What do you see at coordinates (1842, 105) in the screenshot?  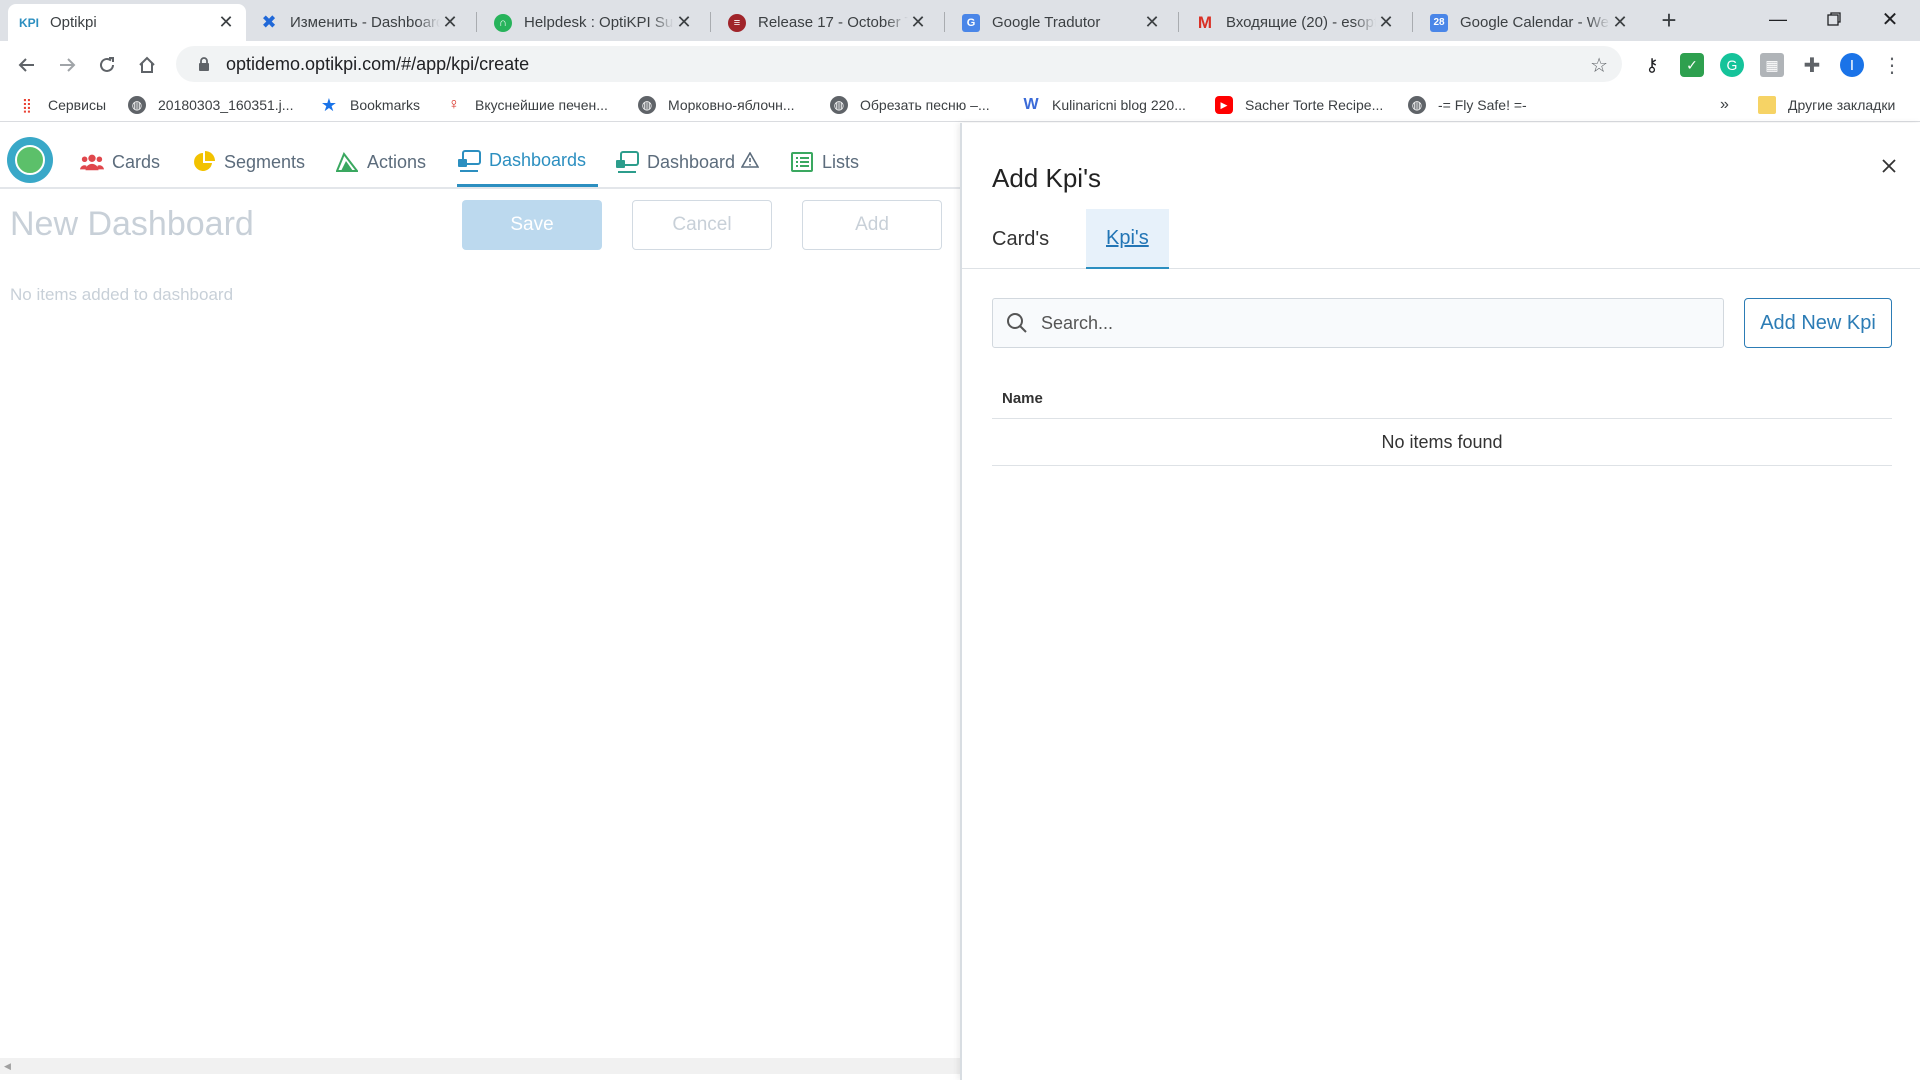 I see `bookmark-label: Другие закладки` at bounding box center [1842, 105].